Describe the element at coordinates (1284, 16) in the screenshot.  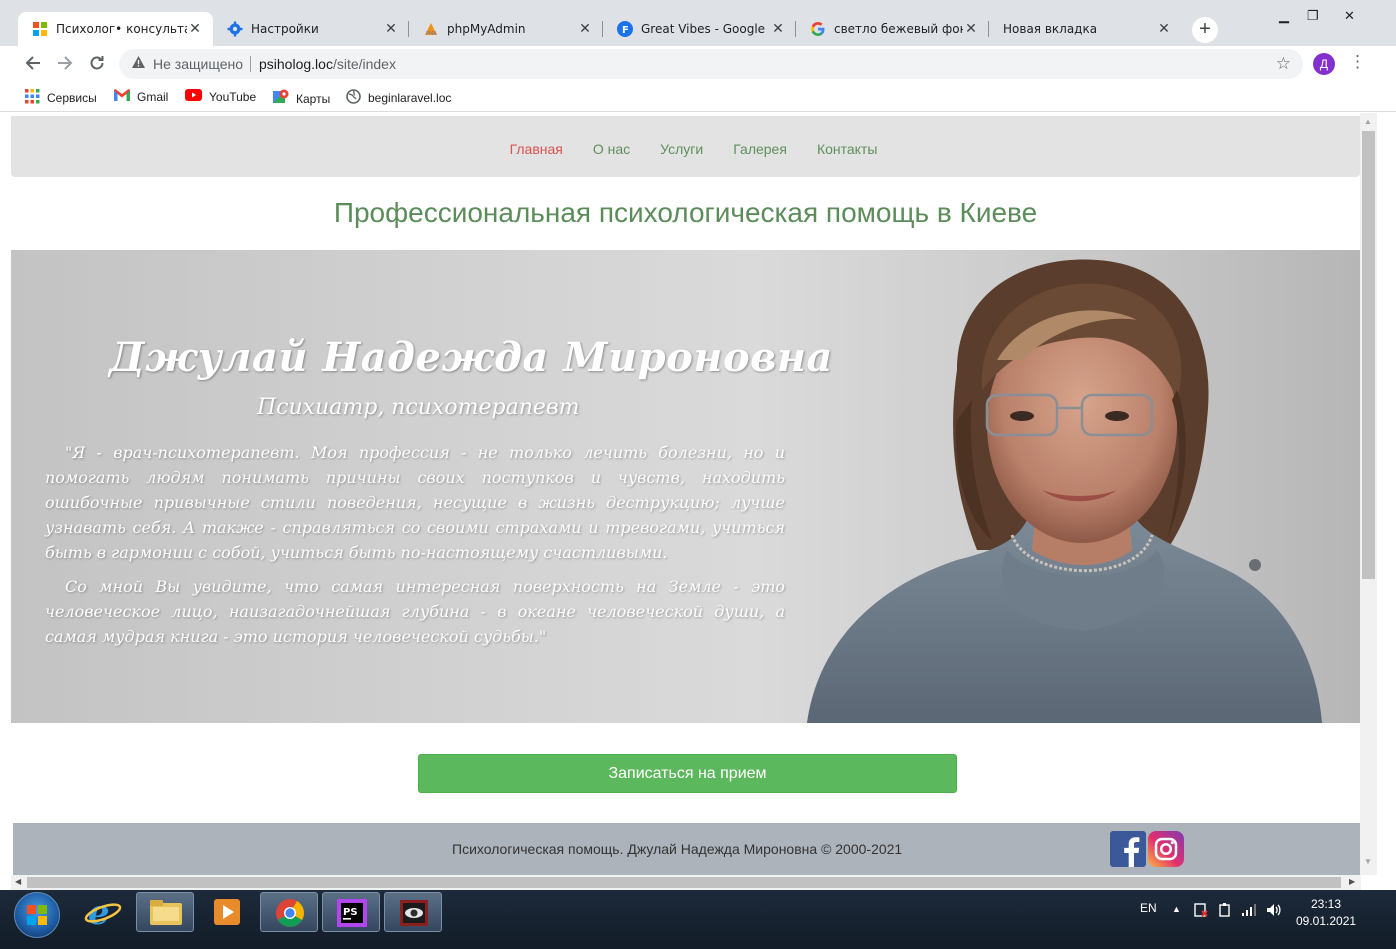
I see `minimize-button: ▁` at that location.